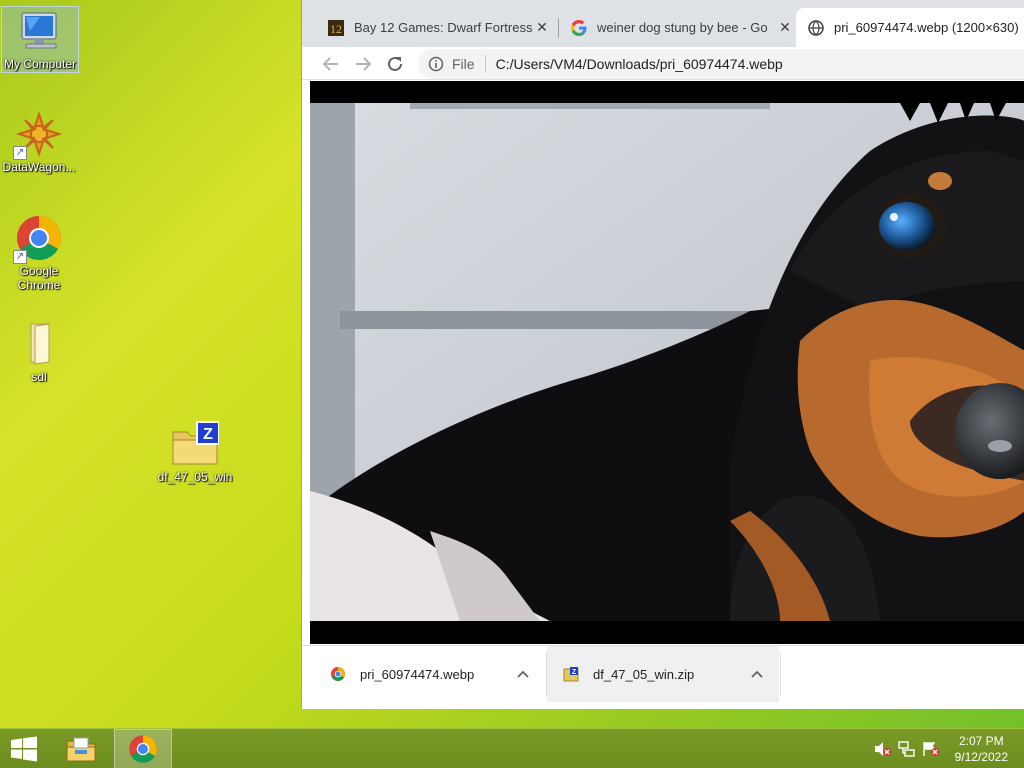  What do you see at coordinates (463, 64) in the screenshot?
I see `url-scheme-label: File` at bounding box center [463, 64].